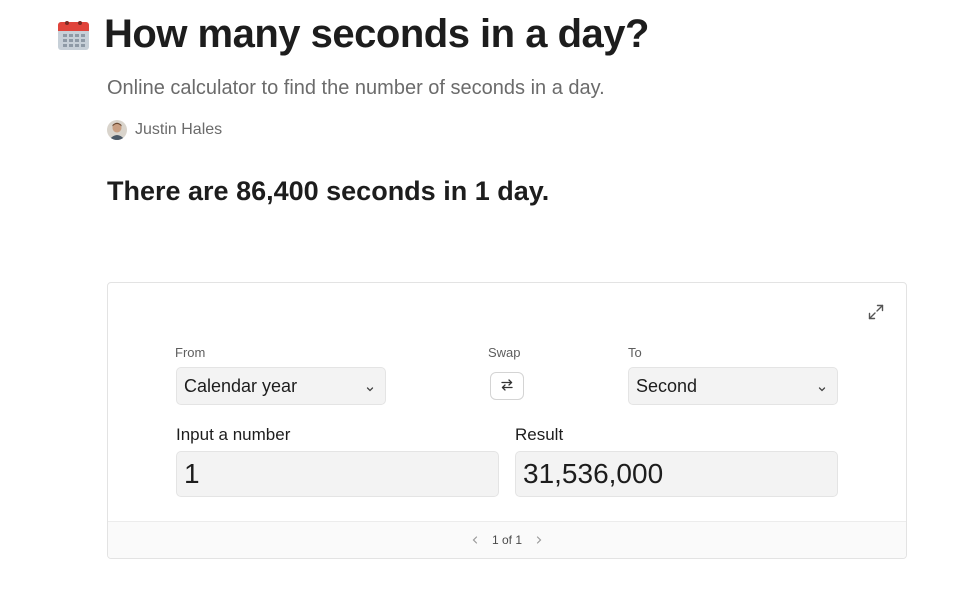 The height and width of the screenshot is (607, 977). What do you see at coordinates (475, 540) in the screenshot?
I see `chevron-left-icon` at bounding box center [475, 540].